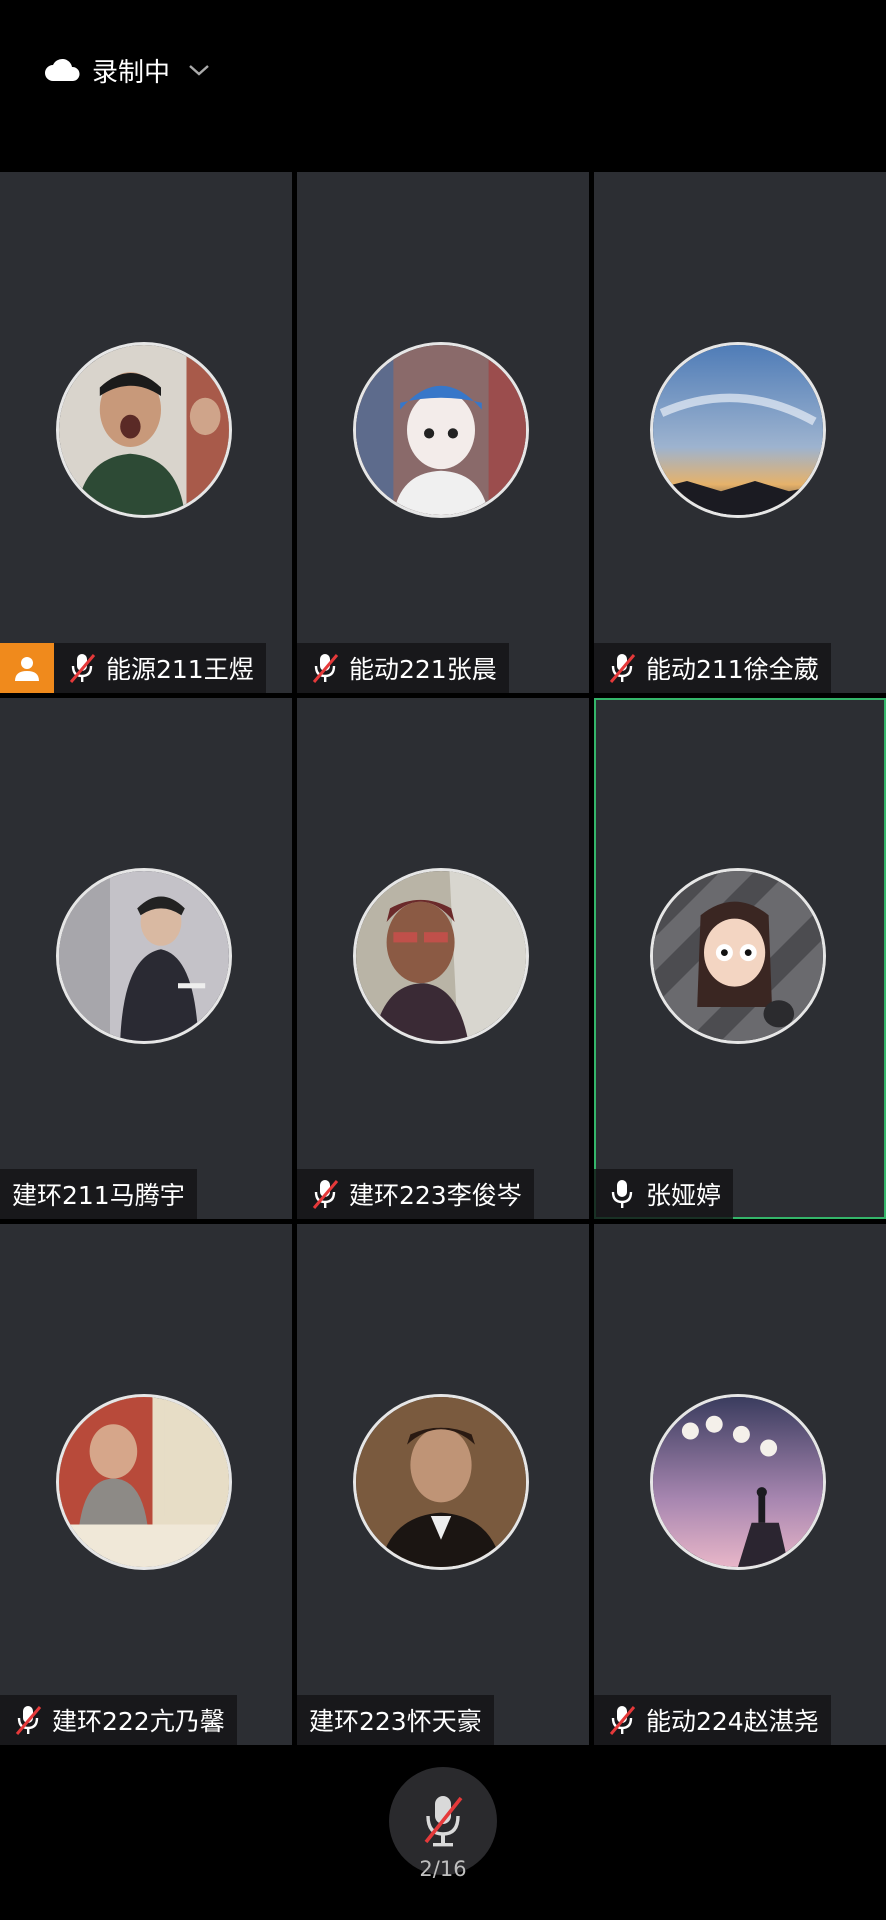  I want to click on name-bar: 张娅婷, so click(664, 1194).